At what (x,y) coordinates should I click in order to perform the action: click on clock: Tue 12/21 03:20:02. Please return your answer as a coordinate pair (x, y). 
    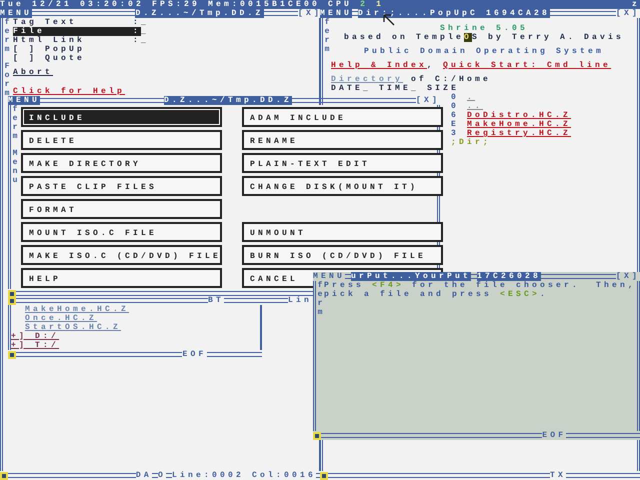
    Looking at the image, I should click on (72, 4).